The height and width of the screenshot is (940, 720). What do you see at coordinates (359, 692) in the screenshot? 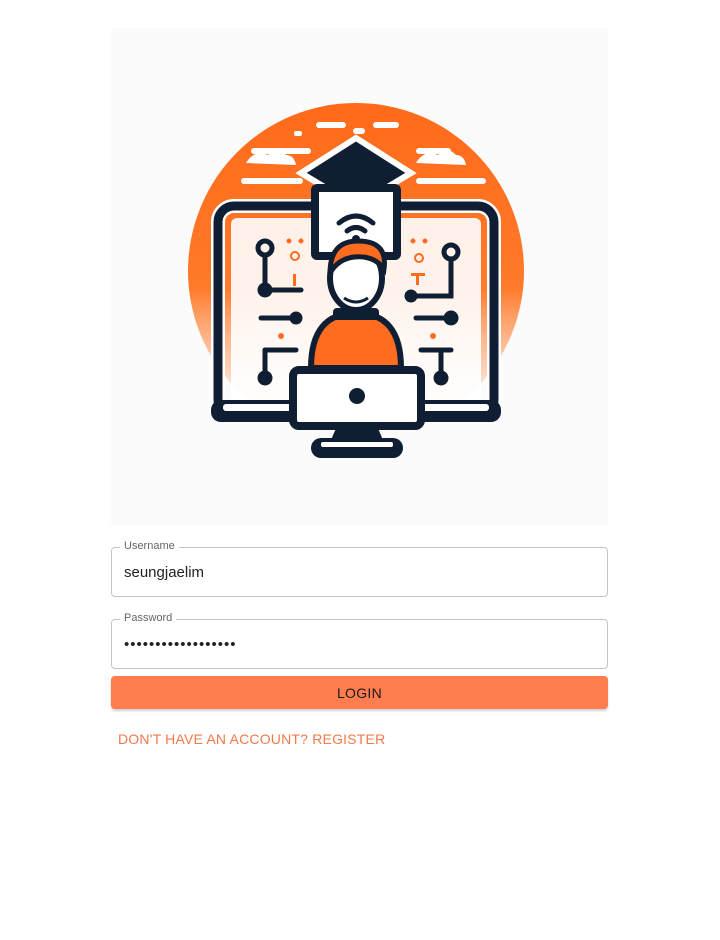
I see `login-button: LOGIN` at bounding box center [359, 692].